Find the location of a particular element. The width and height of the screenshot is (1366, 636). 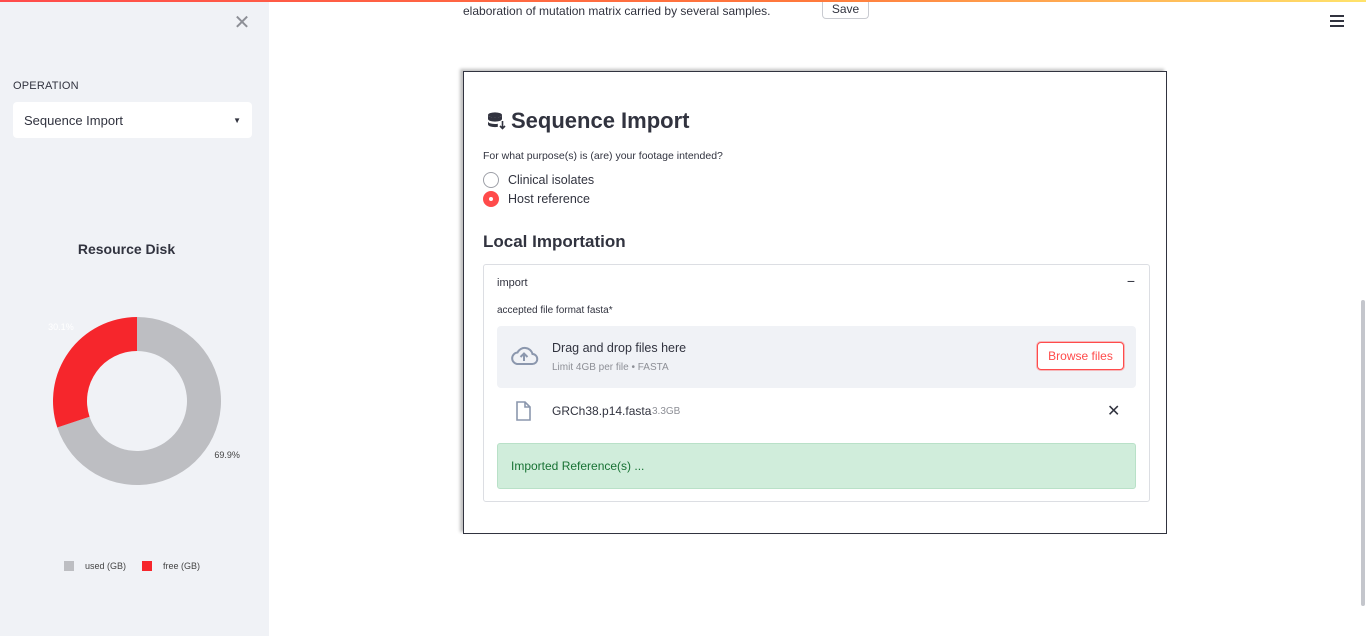

legend-label-used: used (GB) is located at coordinates (106, 566).